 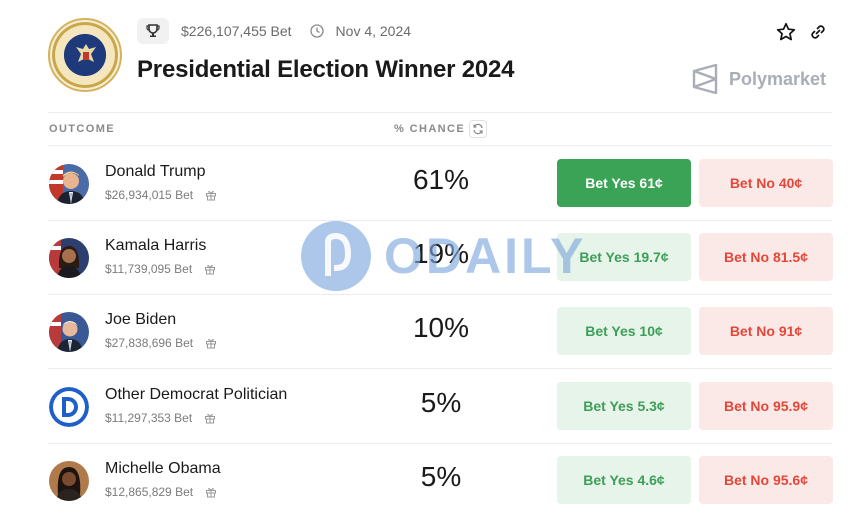 I want to click on bet-no-button: Bet No 95.6¢, so click(x=766, y=480).